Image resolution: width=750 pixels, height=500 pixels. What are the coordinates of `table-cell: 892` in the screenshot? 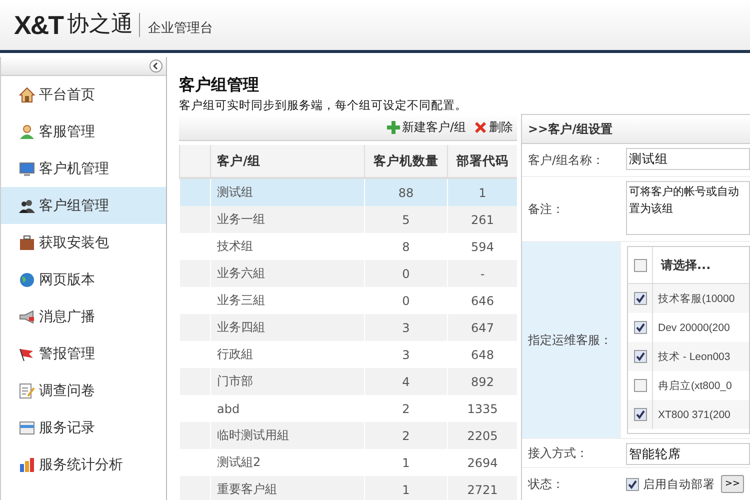 It's located at (482, 381).